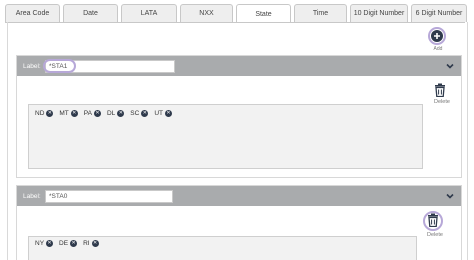 This screenshot has width=474, height=260. I want to click on tag-list: ND ✕ MT ✕ PA ✕ DL ✕ SC ✕ UT ✕, so click(103, 113).